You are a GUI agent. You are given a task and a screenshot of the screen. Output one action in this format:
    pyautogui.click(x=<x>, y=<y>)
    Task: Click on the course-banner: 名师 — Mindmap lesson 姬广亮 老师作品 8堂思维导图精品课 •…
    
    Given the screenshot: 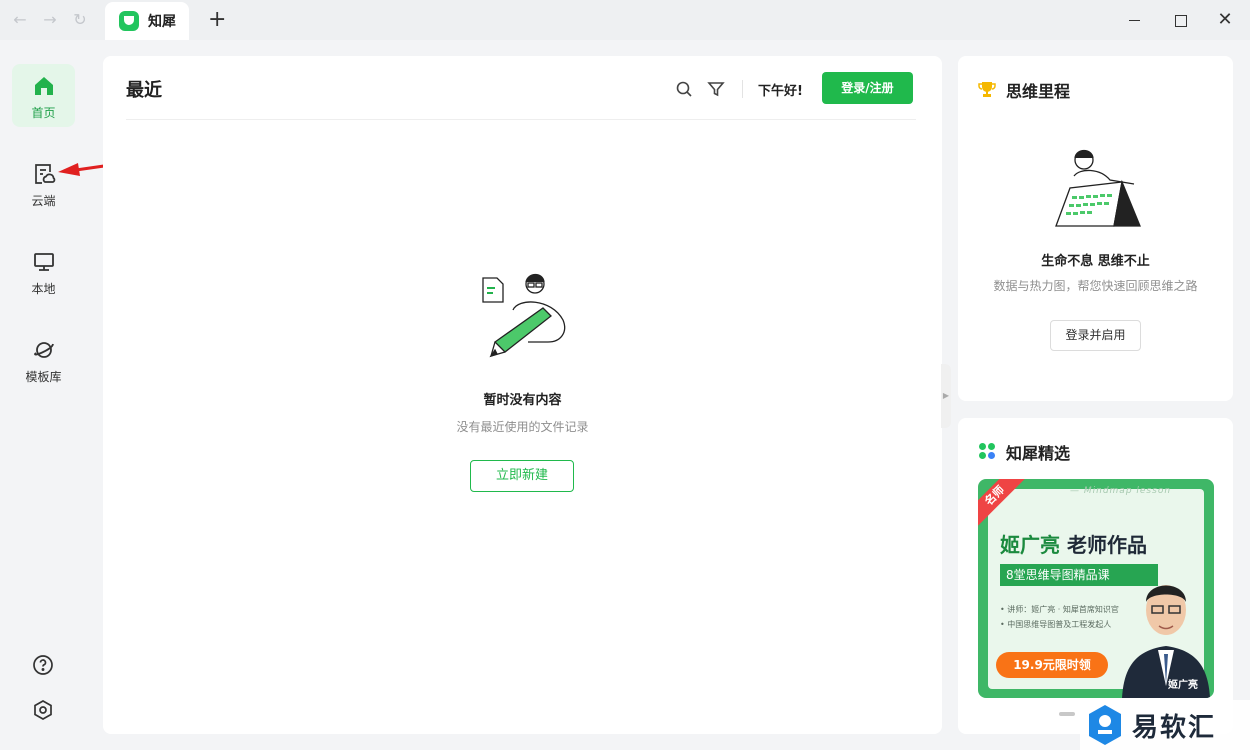 What is the action you would take?
    pyautogui.click(x=1096, y=588)
    